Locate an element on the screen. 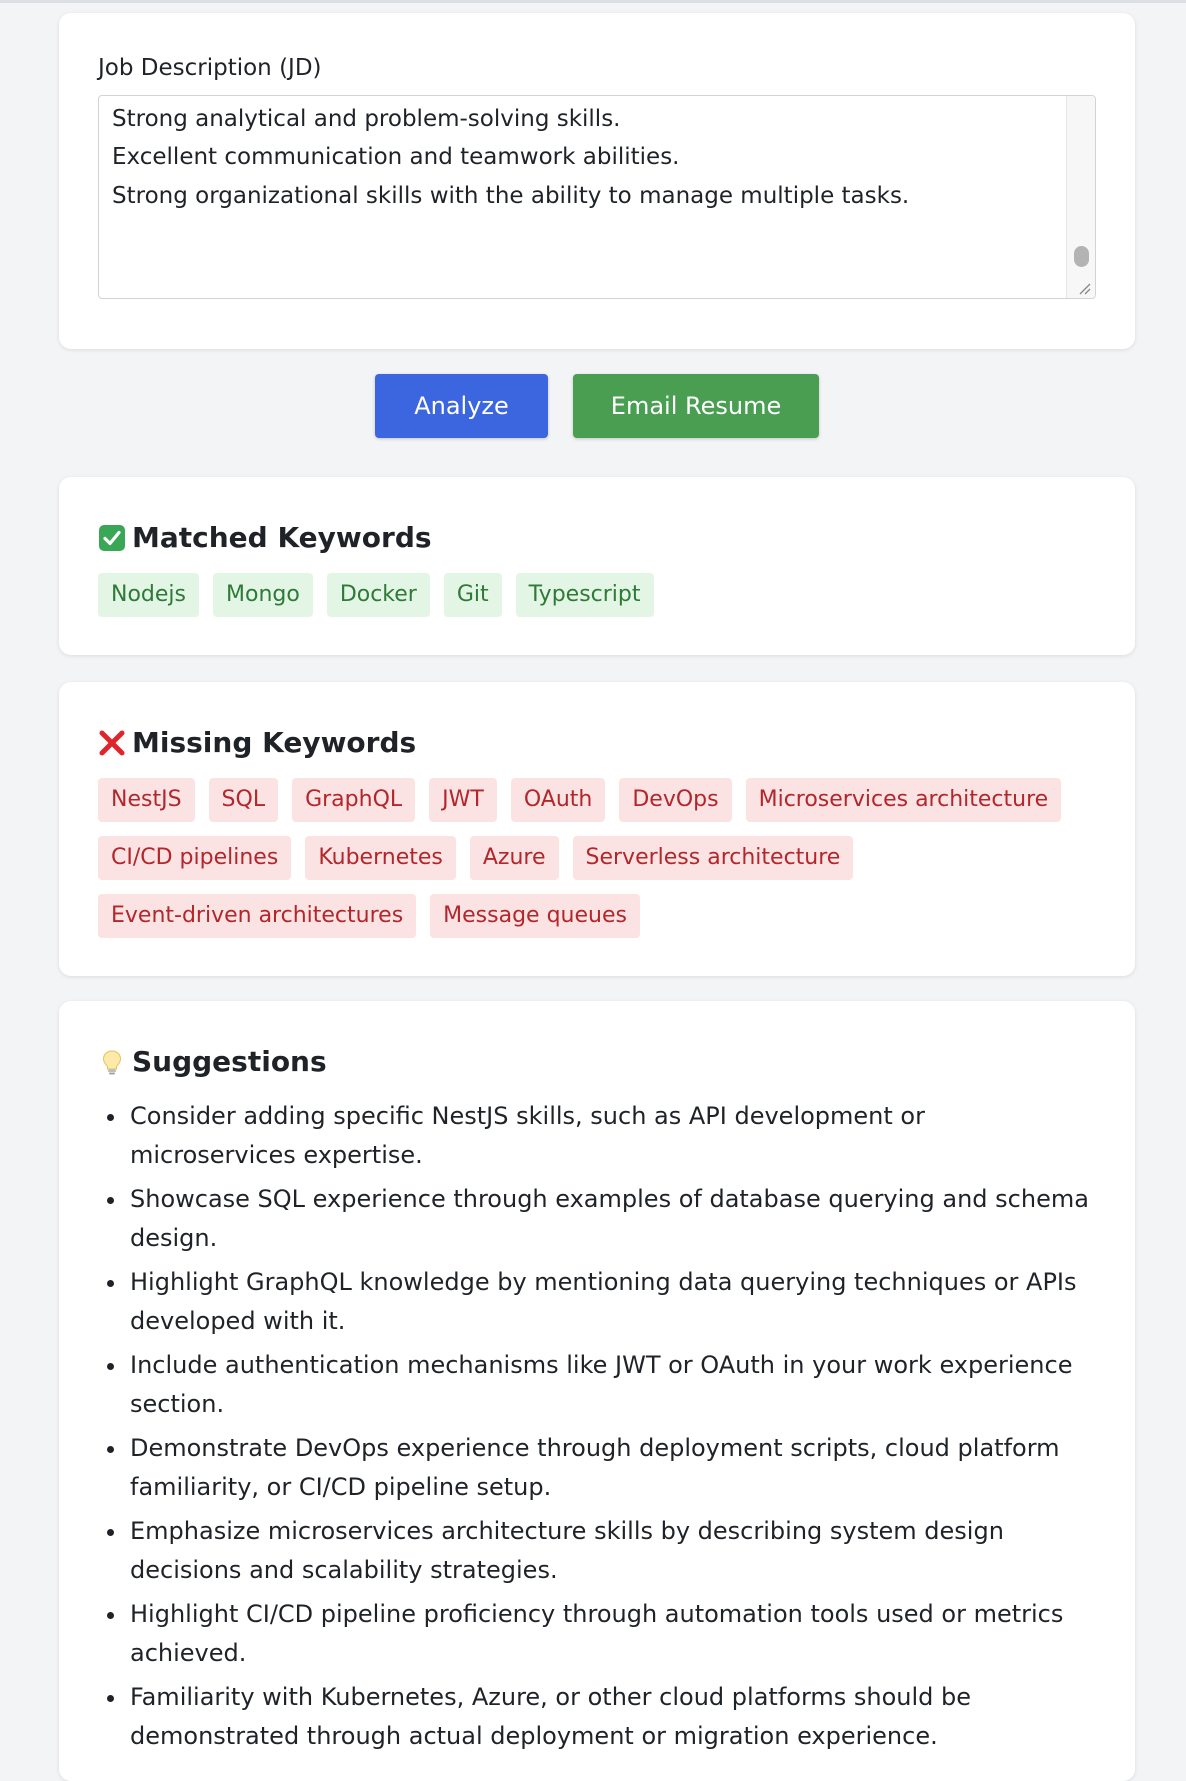 This screenshot has height=1781, width=1186. missing-keyword-tag: OAuth is located at coordinates (558, 800).